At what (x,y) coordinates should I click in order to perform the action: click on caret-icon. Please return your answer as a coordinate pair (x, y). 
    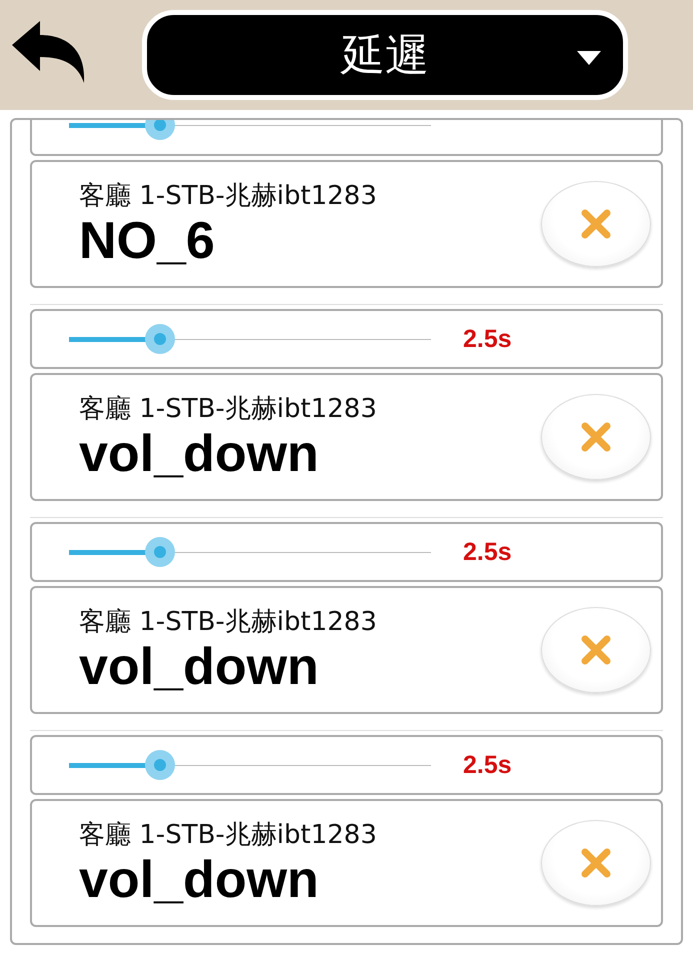
    Looking at the image, I should click on (589, 58).